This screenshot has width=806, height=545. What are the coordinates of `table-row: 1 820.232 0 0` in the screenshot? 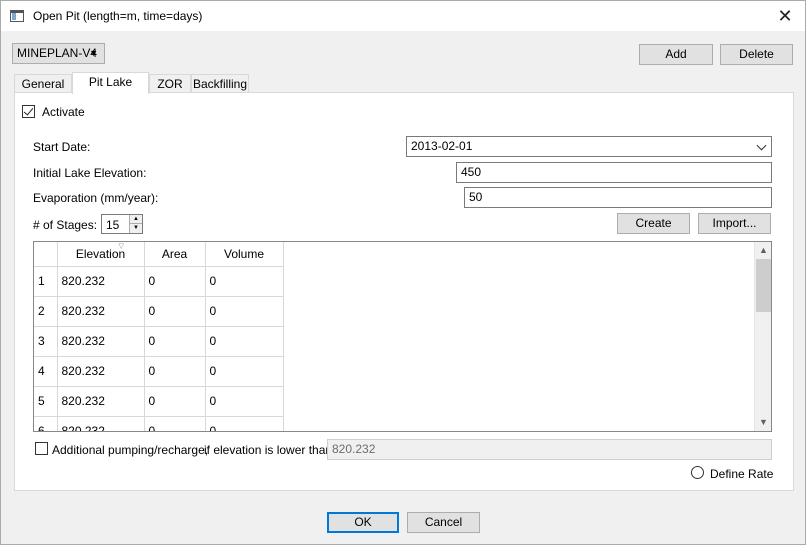 It's located at (159, 281).